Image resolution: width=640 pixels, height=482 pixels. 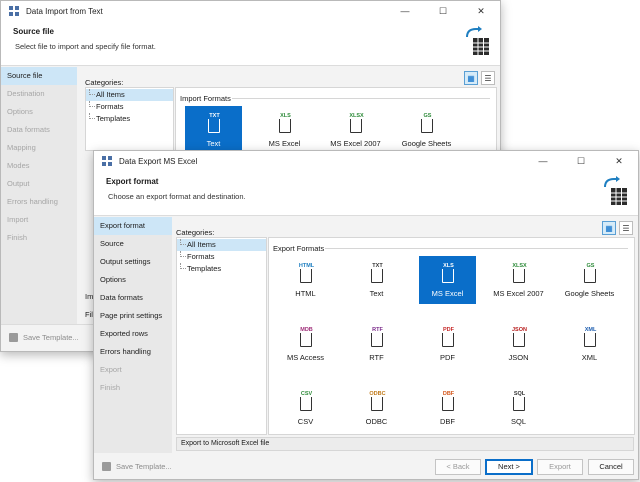 I want to click on app-icon, so click(x=107, y=161).